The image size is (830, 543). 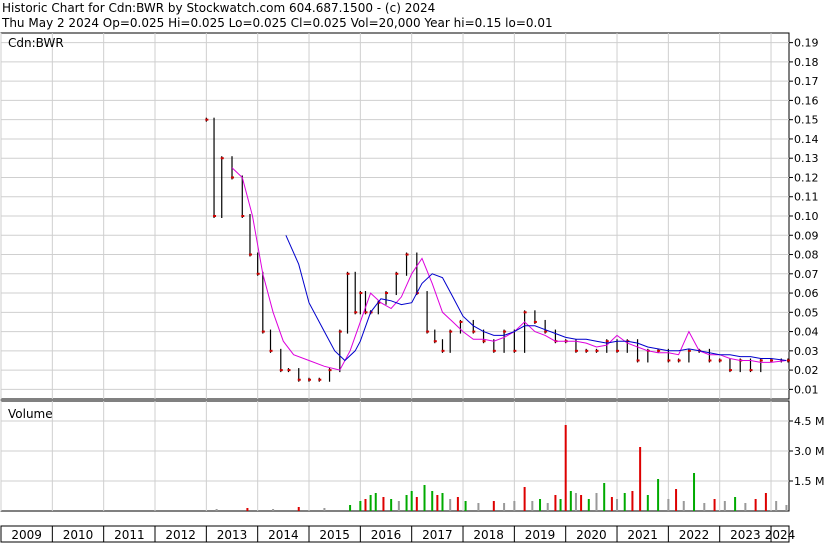 I want to click on price-tick-label: 0.09, so click(x=806, y=235).